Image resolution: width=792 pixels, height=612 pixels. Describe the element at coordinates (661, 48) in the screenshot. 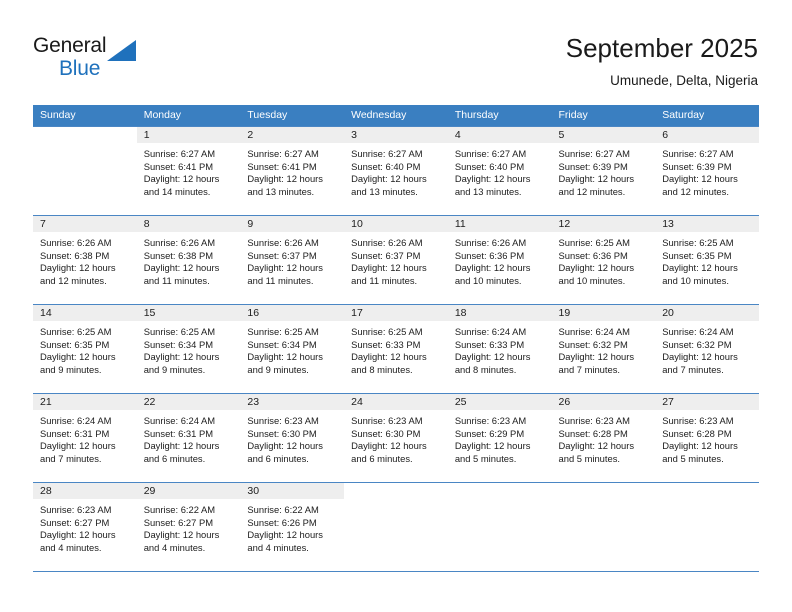

I see `page-title: September 2025` at that location.